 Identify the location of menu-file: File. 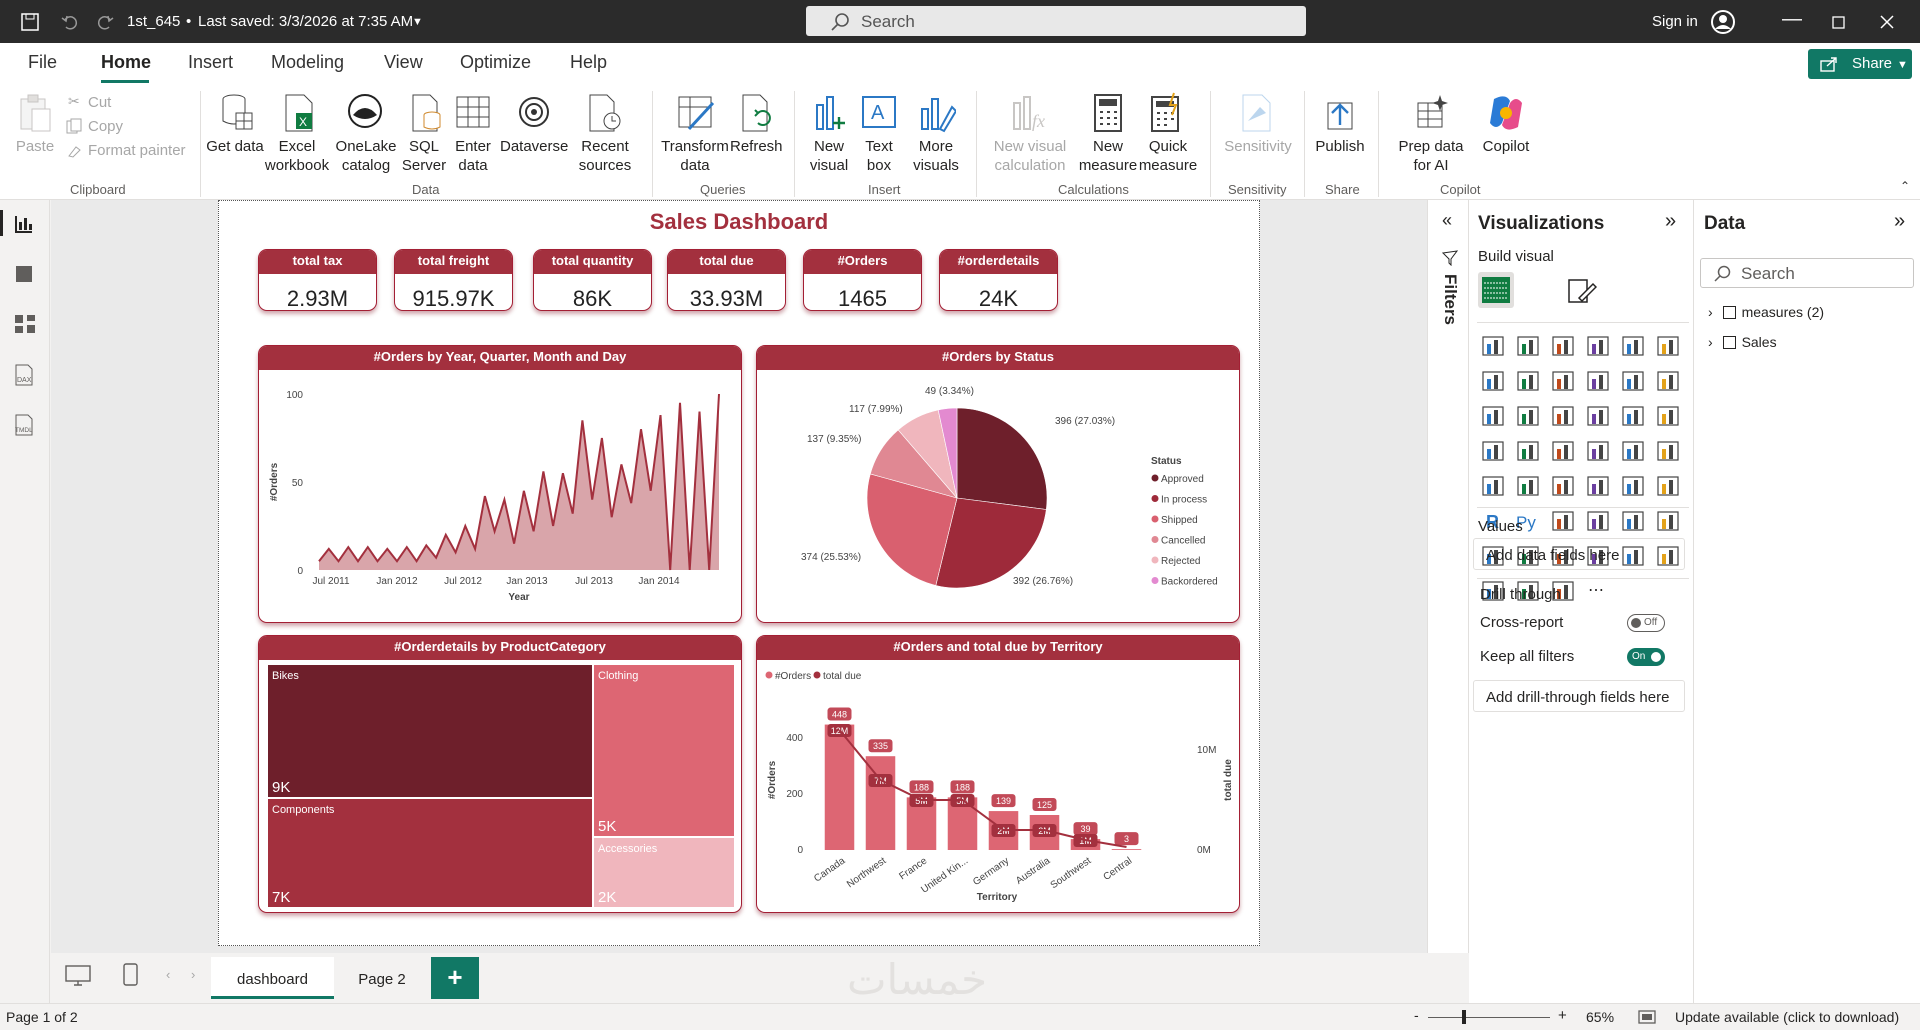
(42, 62).